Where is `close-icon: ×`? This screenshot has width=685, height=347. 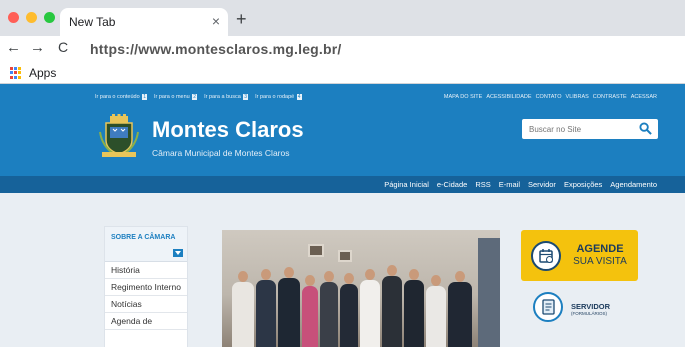 close-icon: × is located at coordinates (216, 21).